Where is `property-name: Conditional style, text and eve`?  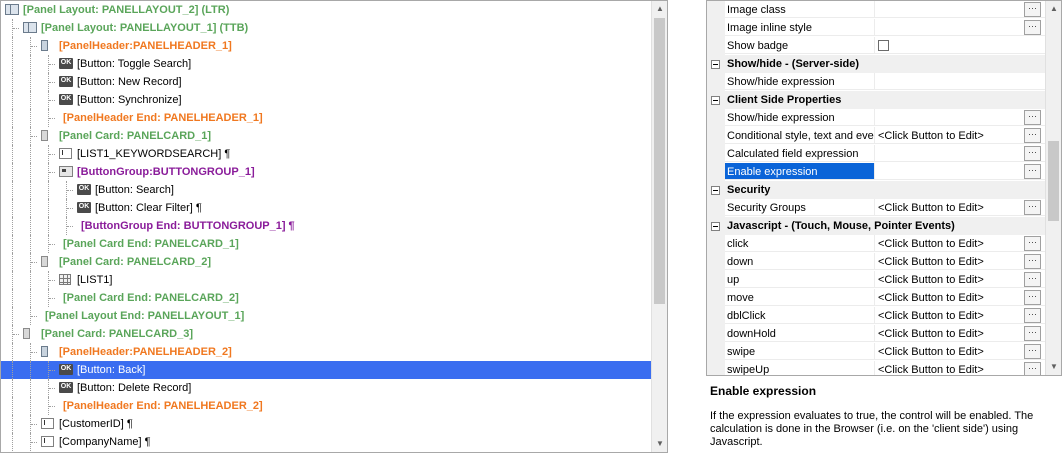
property-name: Conditional style, text and eve is located at coordinates (800, 135).